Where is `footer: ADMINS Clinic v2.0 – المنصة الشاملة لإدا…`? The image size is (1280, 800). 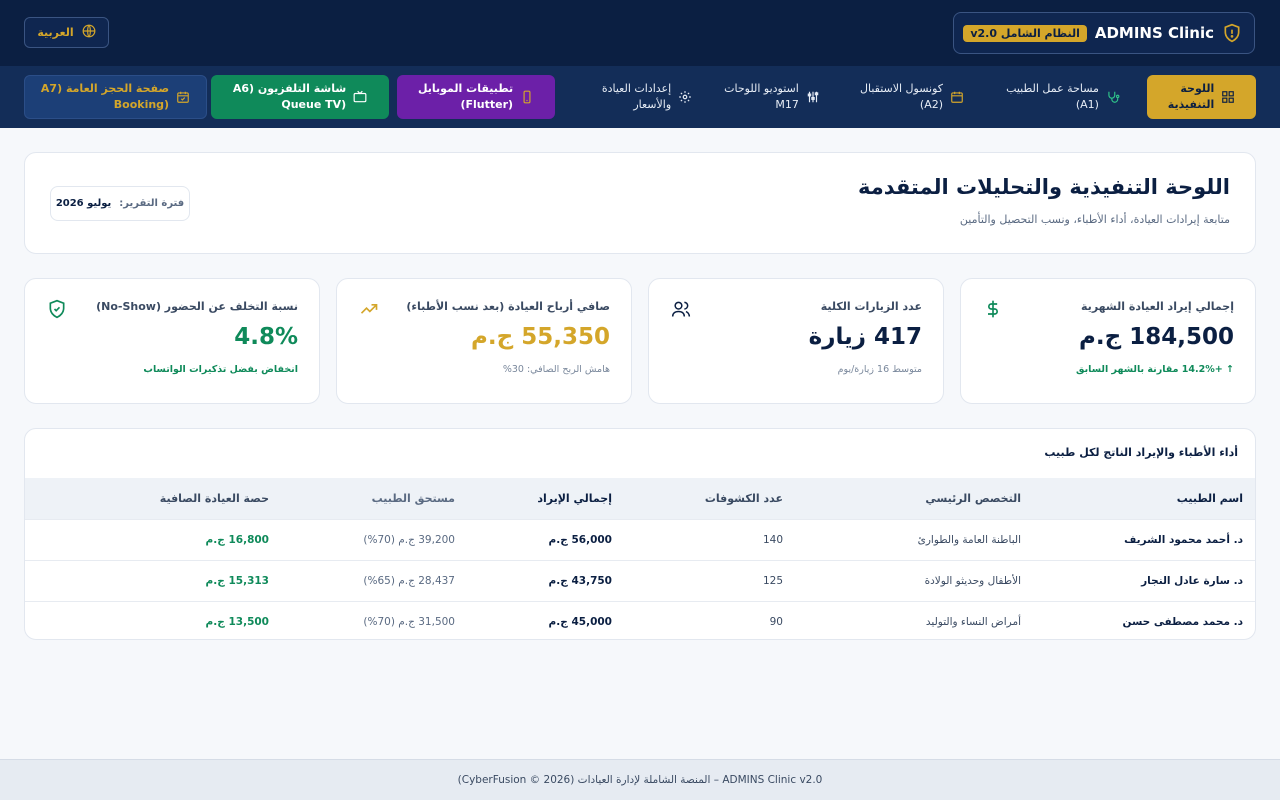
footer: ADMINS Clinic v2.0 – المنصة الشاملة لإدا… is located at coordinates (640, 779).